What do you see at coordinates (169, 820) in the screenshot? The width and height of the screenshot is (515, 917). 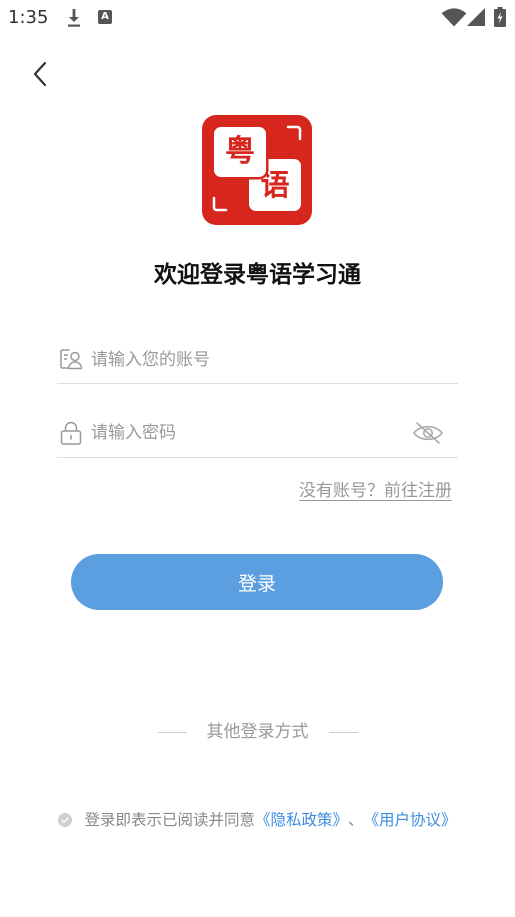 I see `agreement-prefix: 登录即表示已阅读并同意` at bounding box center [169, 820].